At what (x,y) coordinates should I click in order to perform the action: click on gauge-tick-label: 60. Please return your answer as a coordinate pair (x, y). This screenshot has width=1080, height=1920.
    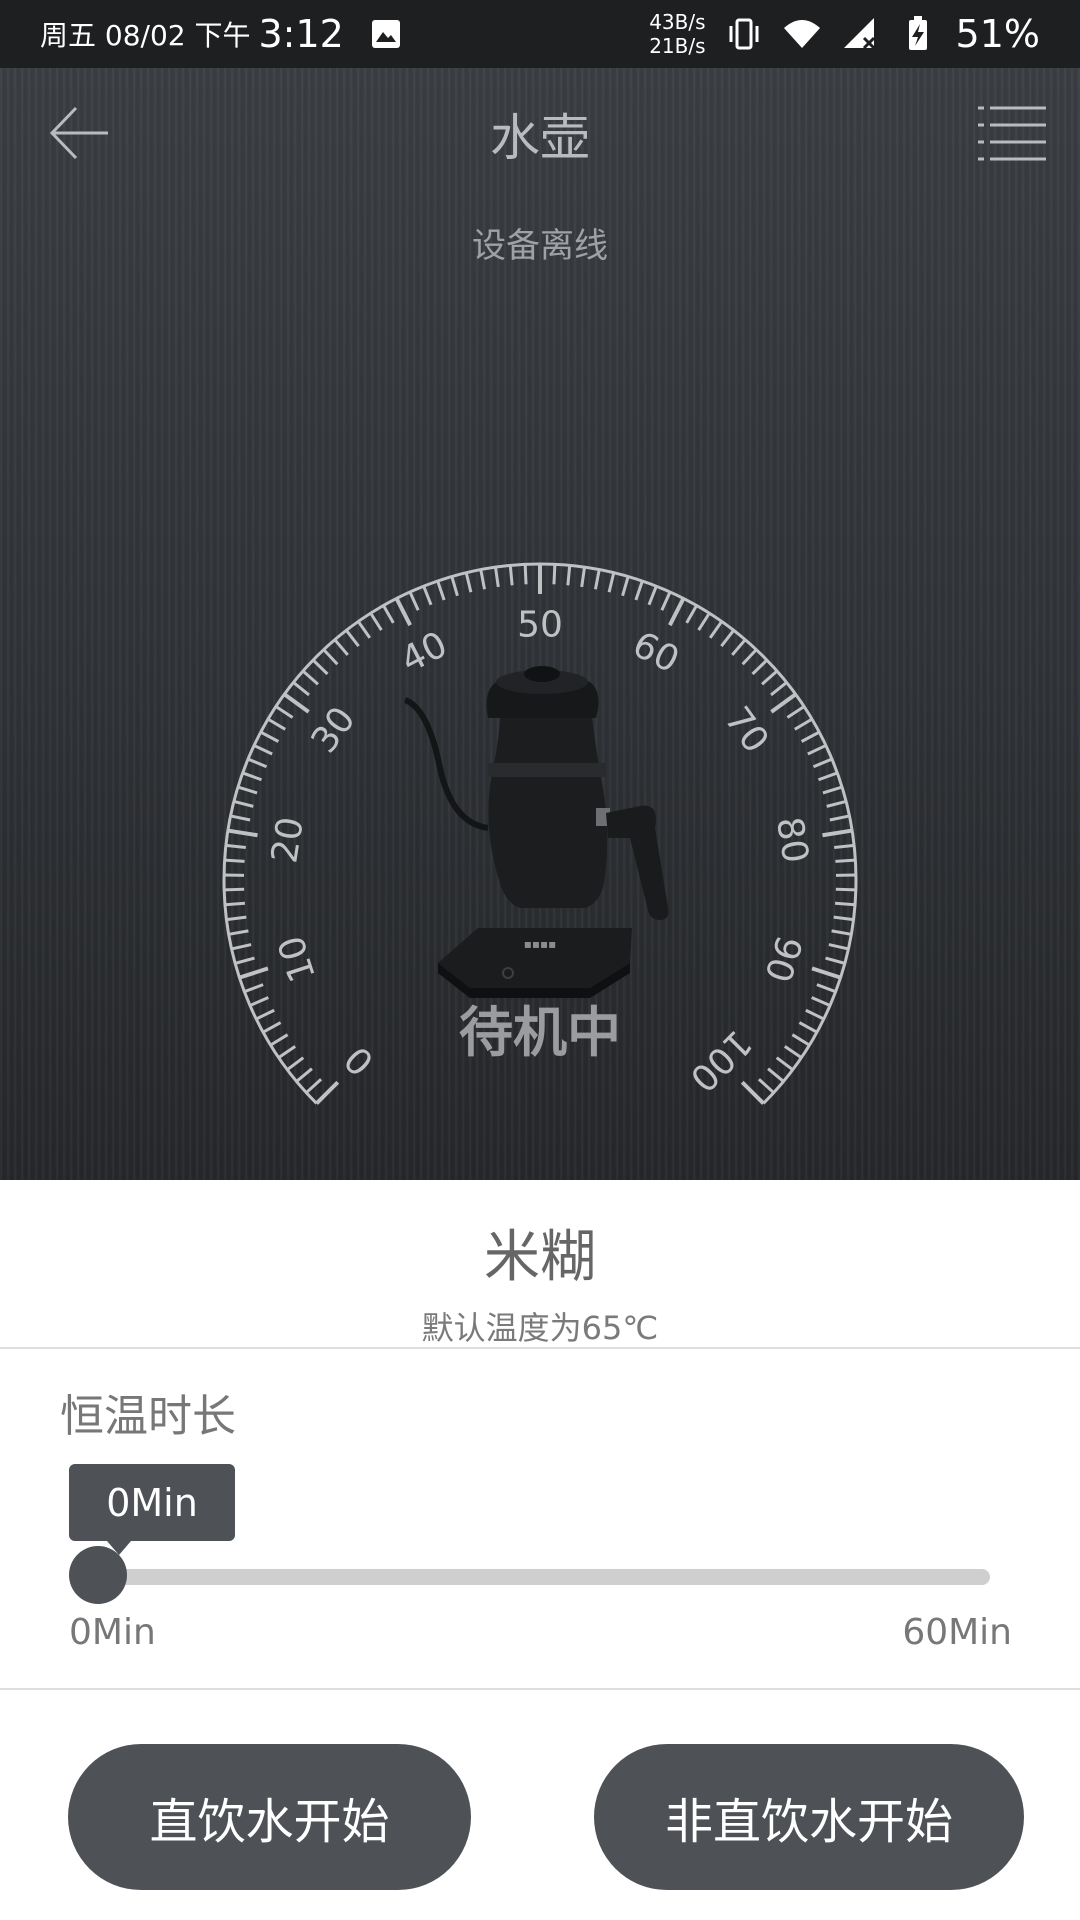
    Looking at the image, I should click on (655, 652).